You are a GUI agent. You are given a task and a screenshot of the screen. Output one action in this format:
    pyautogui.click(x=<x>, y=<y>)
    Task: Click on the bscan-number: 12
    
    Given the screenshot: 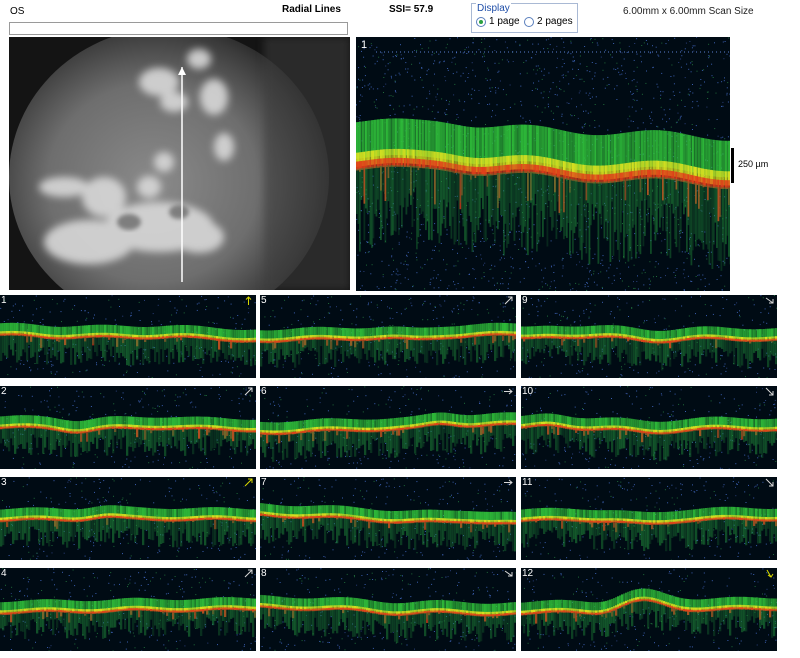 What is the action you would take?
    pyautogui.click(x=528, y=573)
    